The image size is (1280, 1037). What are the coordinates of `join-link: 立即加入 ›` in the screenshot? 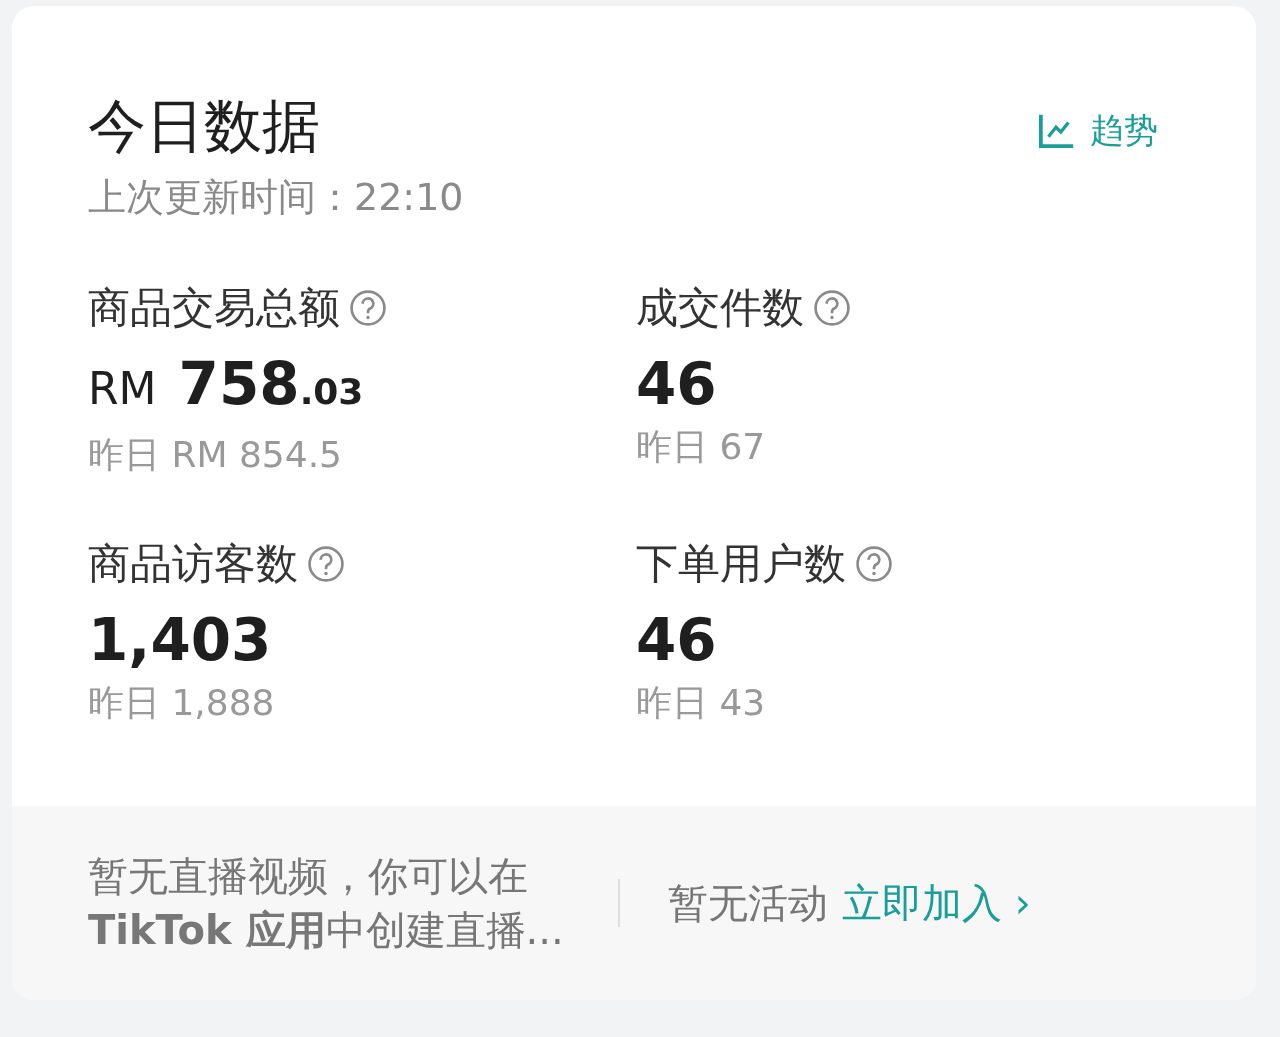 It's located at (936, 903).